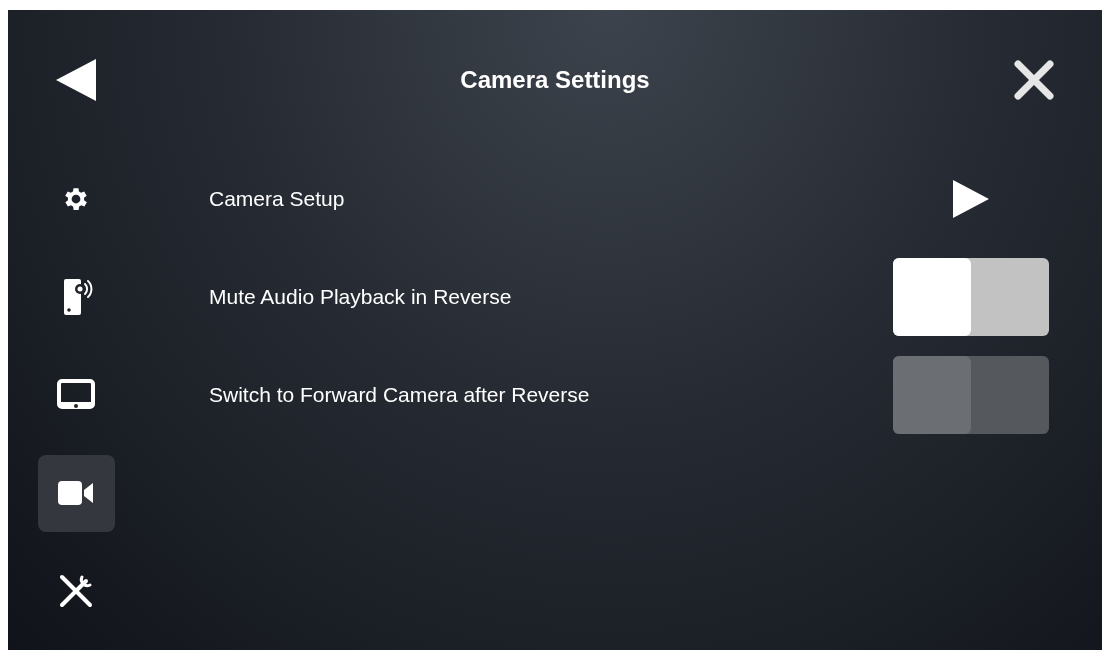 The width and height of the screenshot is (1110, 650). Describe the element at coordinates (555, 80) in the screenshot. I see `screen-title: Camera Settings` at that location.